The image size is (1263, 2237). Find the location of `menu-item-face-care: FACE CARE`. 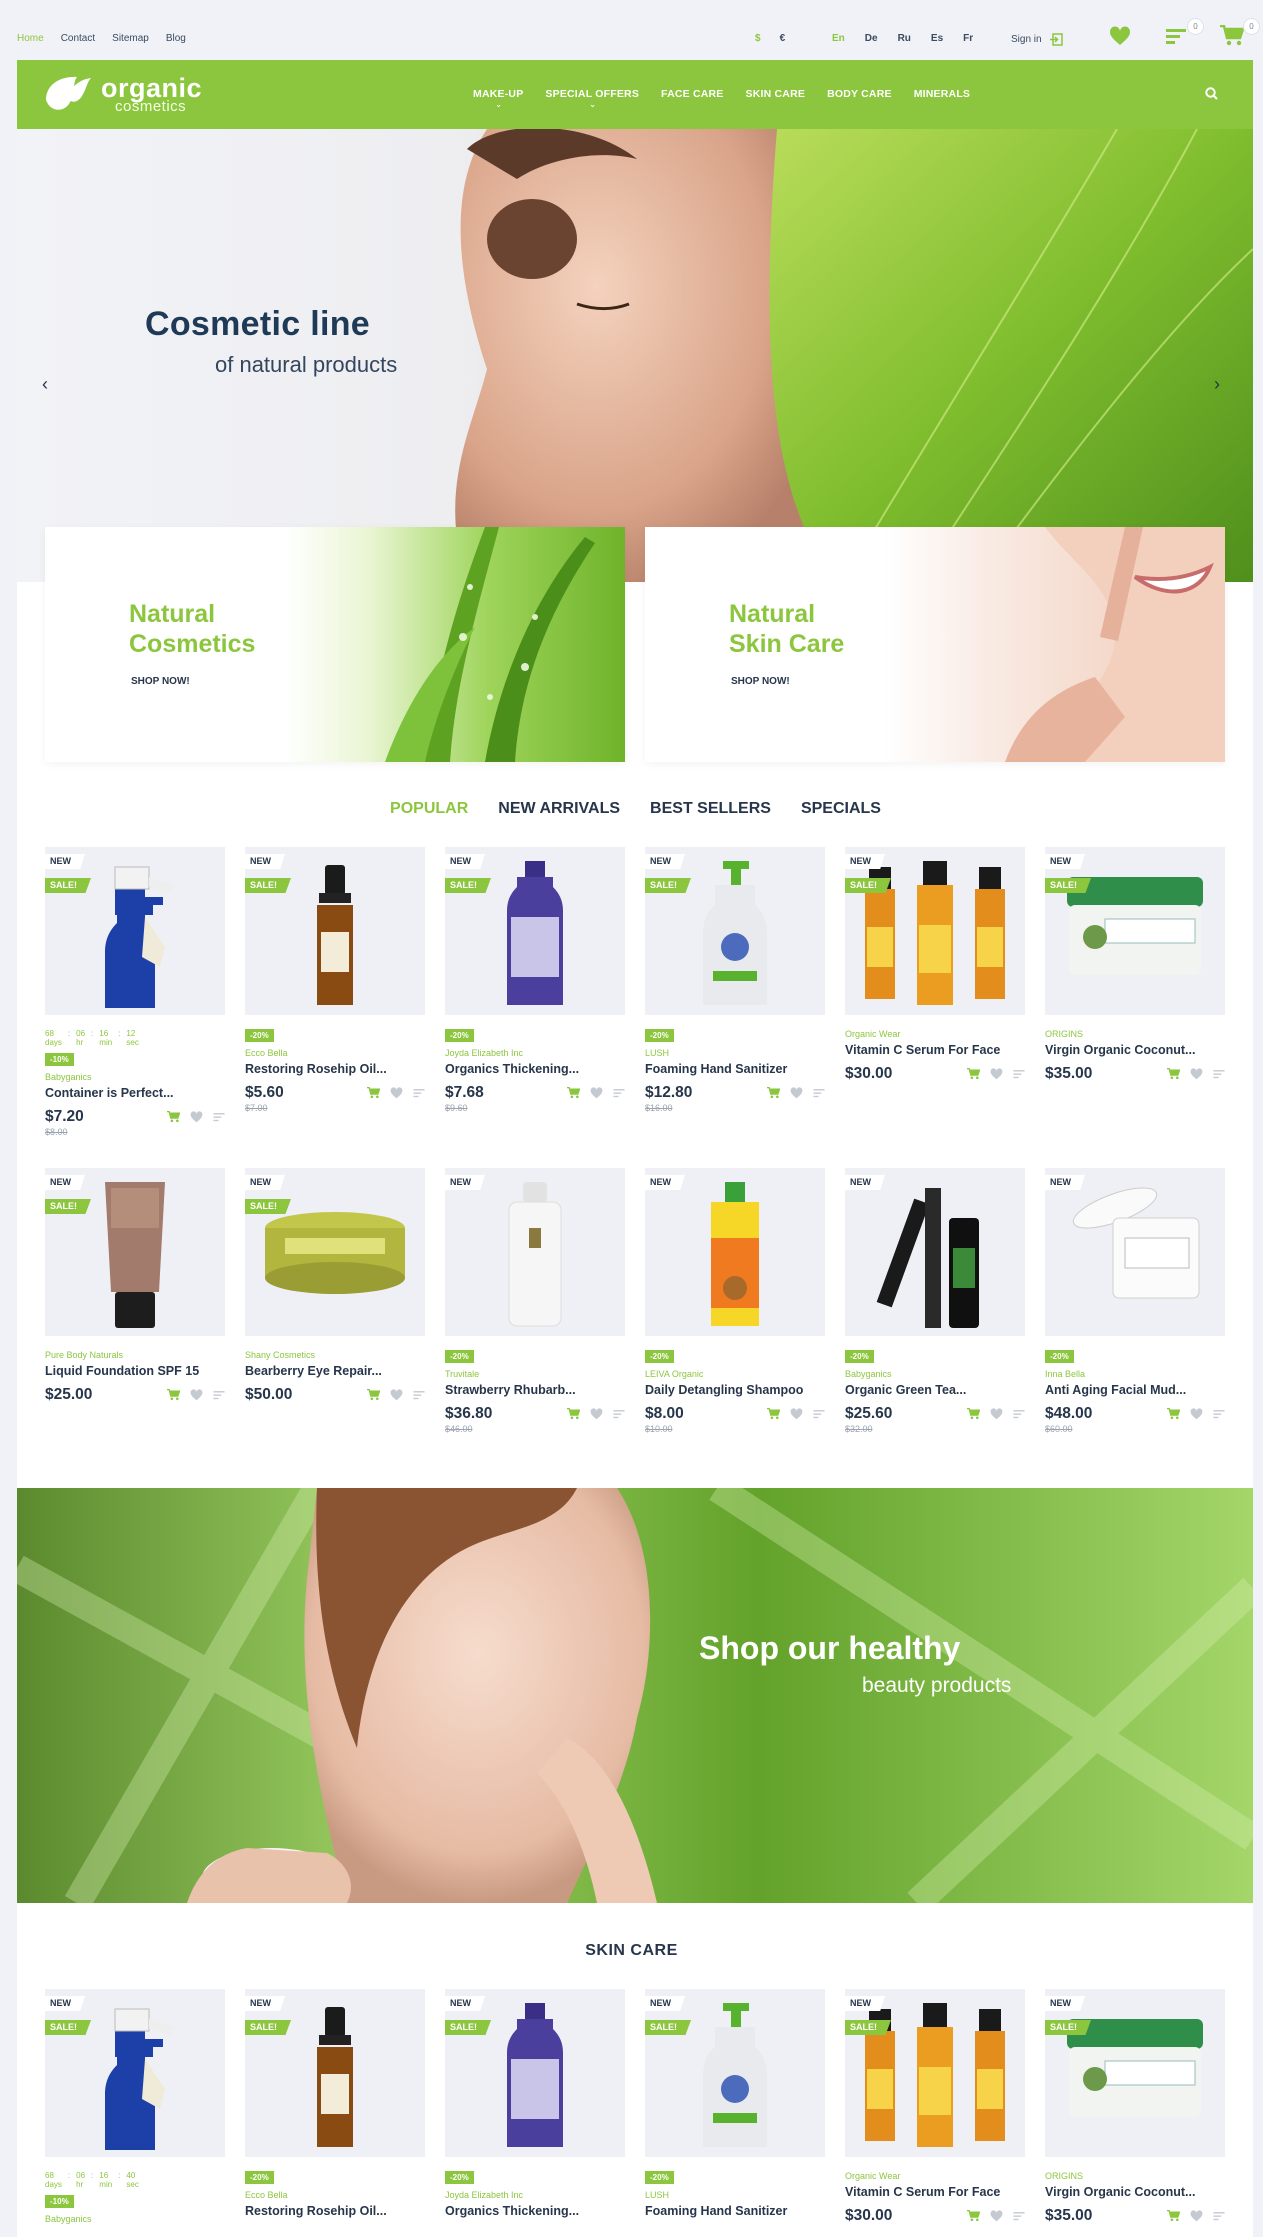

menu-item-face-care: FACE CARE is located at coordinates (692, 94).